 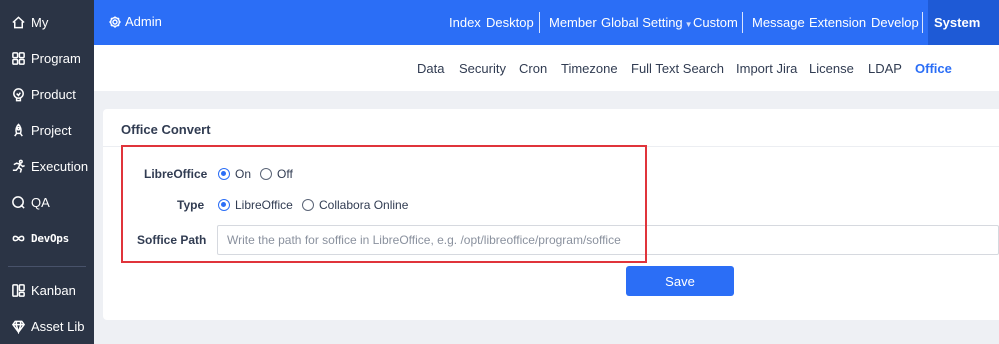 I want to click on sidebar-item-label: Execution, so click(x=60, y=166).